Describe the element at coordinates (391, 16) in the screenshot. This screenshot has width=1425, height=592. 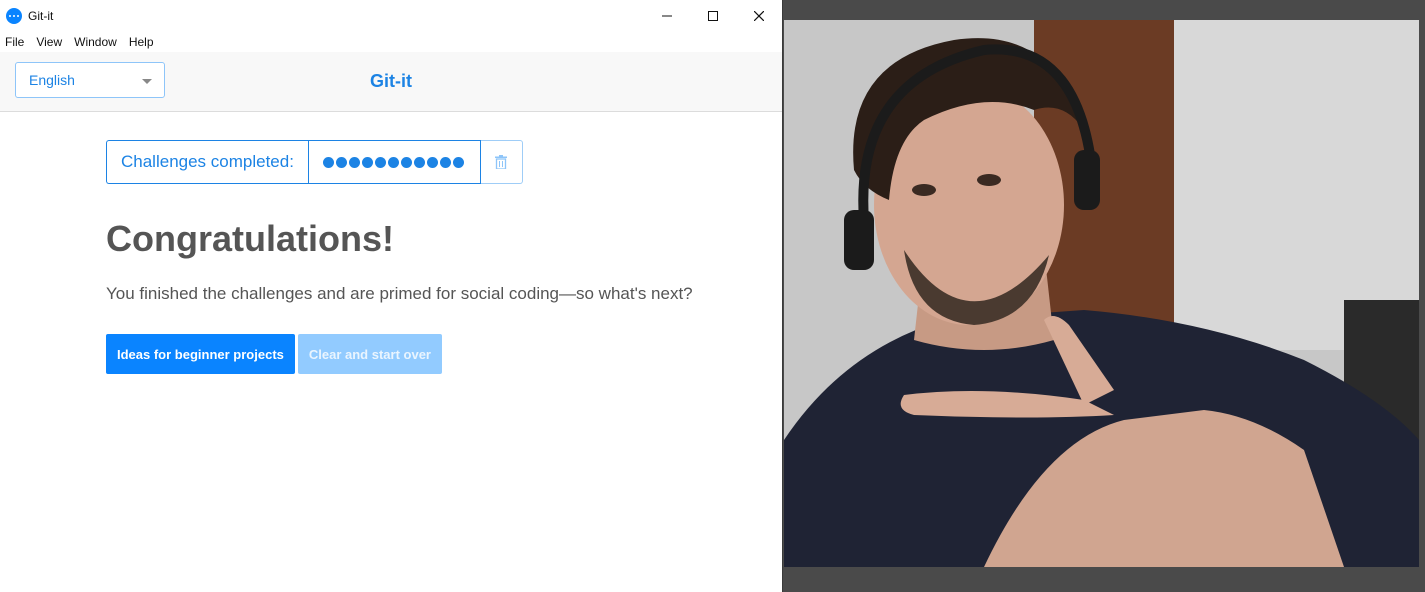
I see `title-bar: Git-it` at that location.